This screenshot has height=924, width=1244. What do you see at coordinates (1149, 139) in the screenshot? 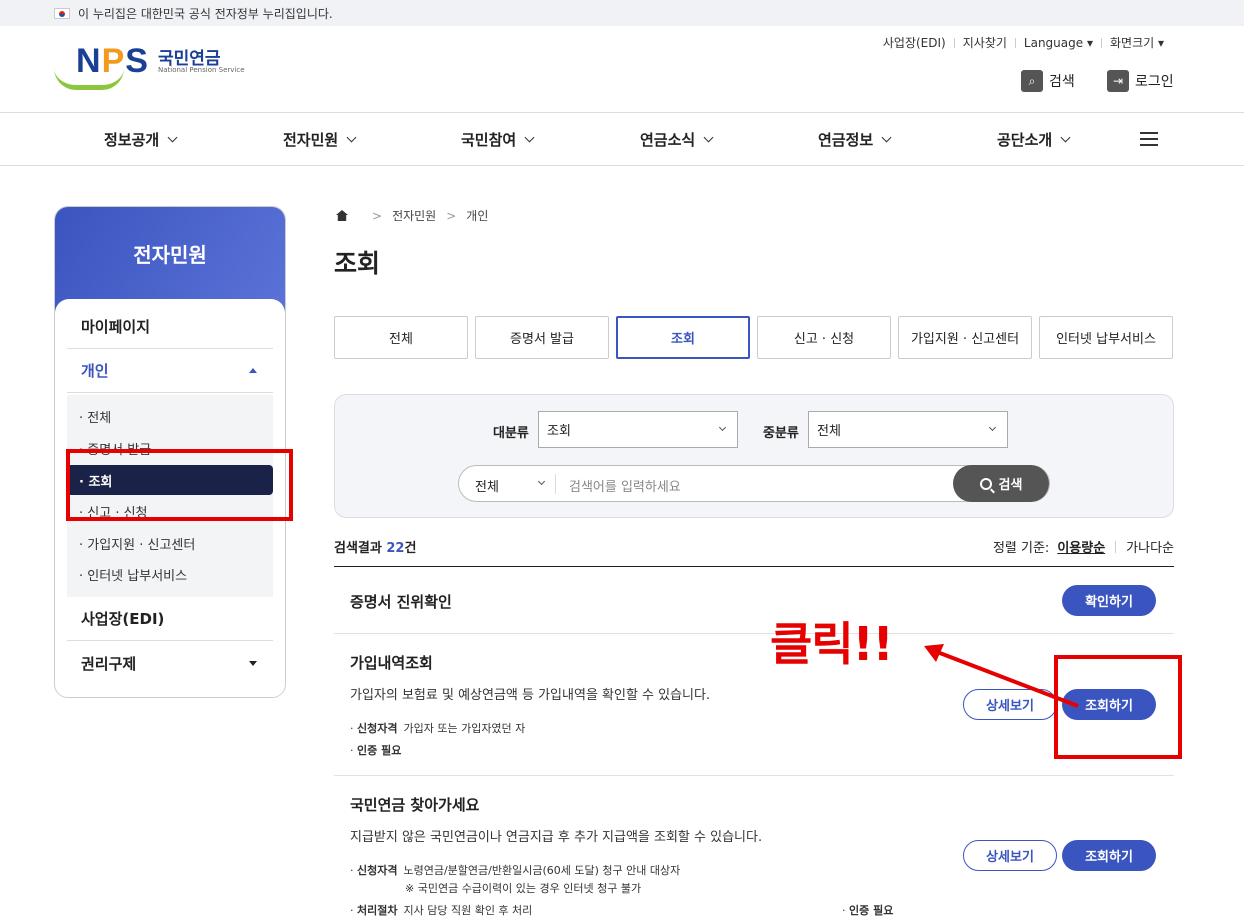
I see `hamburger-menu-icon` at bounding box center [1149, 139].